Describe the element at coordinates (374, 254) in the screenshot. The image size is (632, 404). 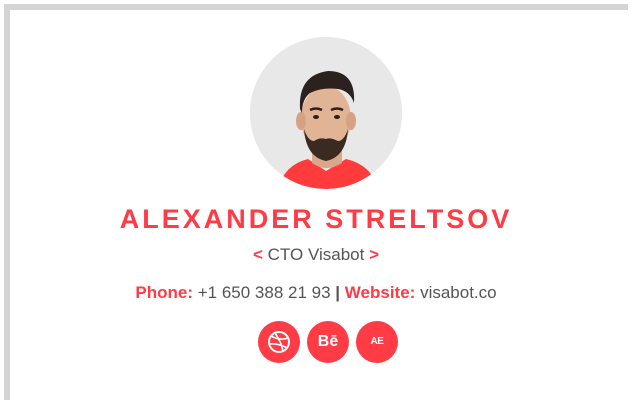
I see `role-close-bracket: >` at that location.